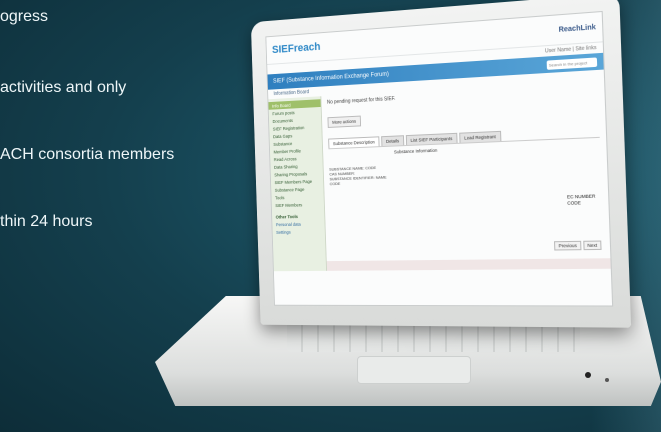 The height and width of the screenshot is (432, 661). I want to click on power-indicator, so click(588, 375).